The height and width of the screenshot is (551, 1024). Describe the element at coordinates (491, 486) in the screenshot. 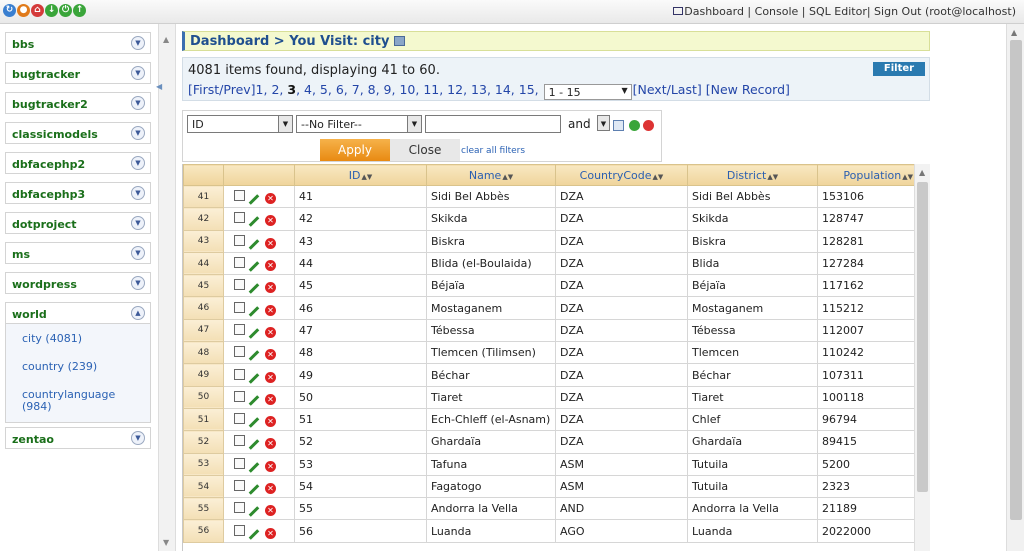

I see `cell-name: Fagatogo` at that location.